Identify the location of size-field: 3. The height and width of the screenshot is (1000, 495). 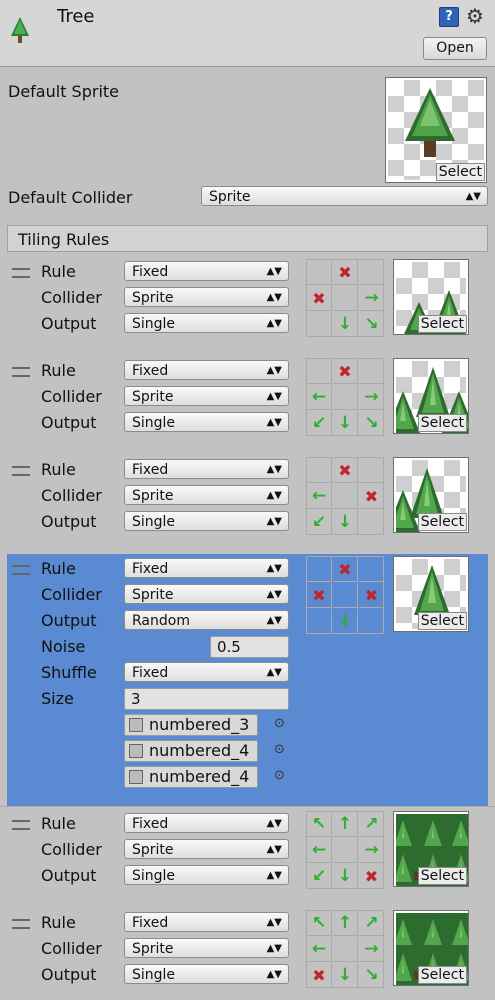
(206, 699).